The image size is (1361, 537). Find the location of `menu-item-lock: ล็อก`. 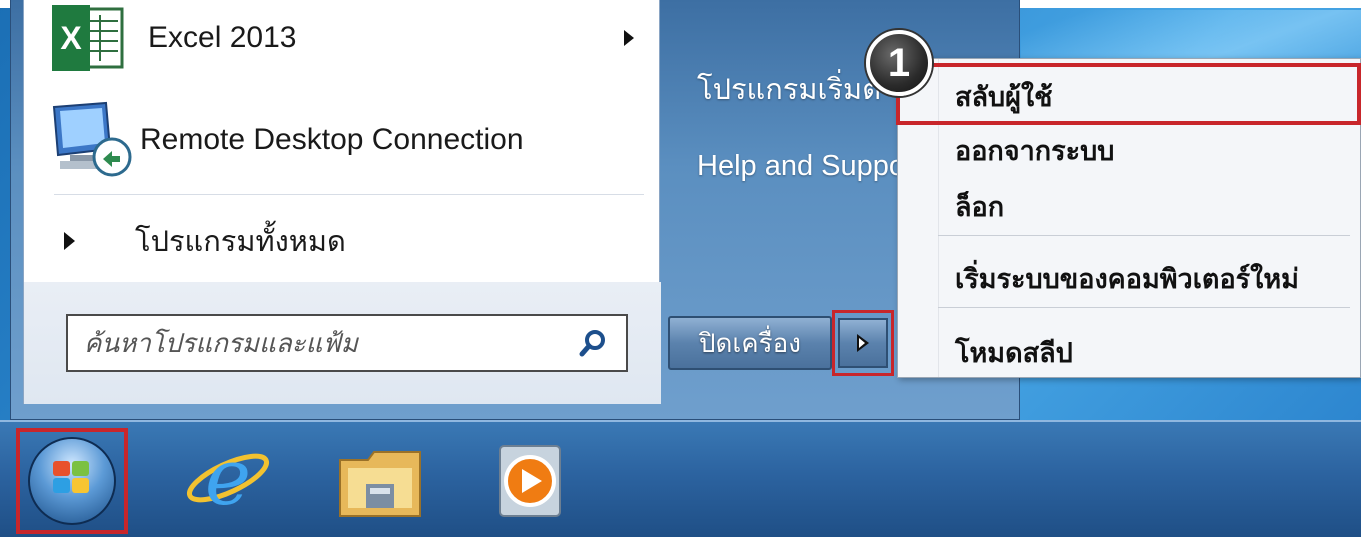

menu-item-lock: ล็อก is located at coordinates (979, 206).